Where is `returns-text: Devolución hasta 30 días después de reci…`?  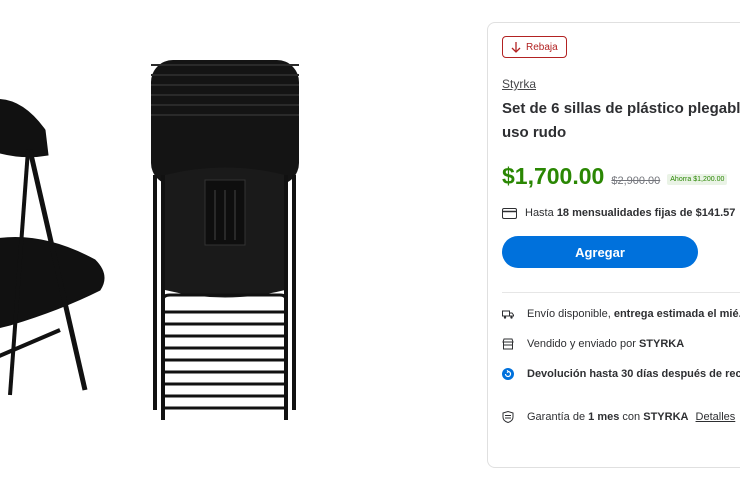
returns-text: Devolución hasta 30 días después de reci… is located at coordinates (633, 374).